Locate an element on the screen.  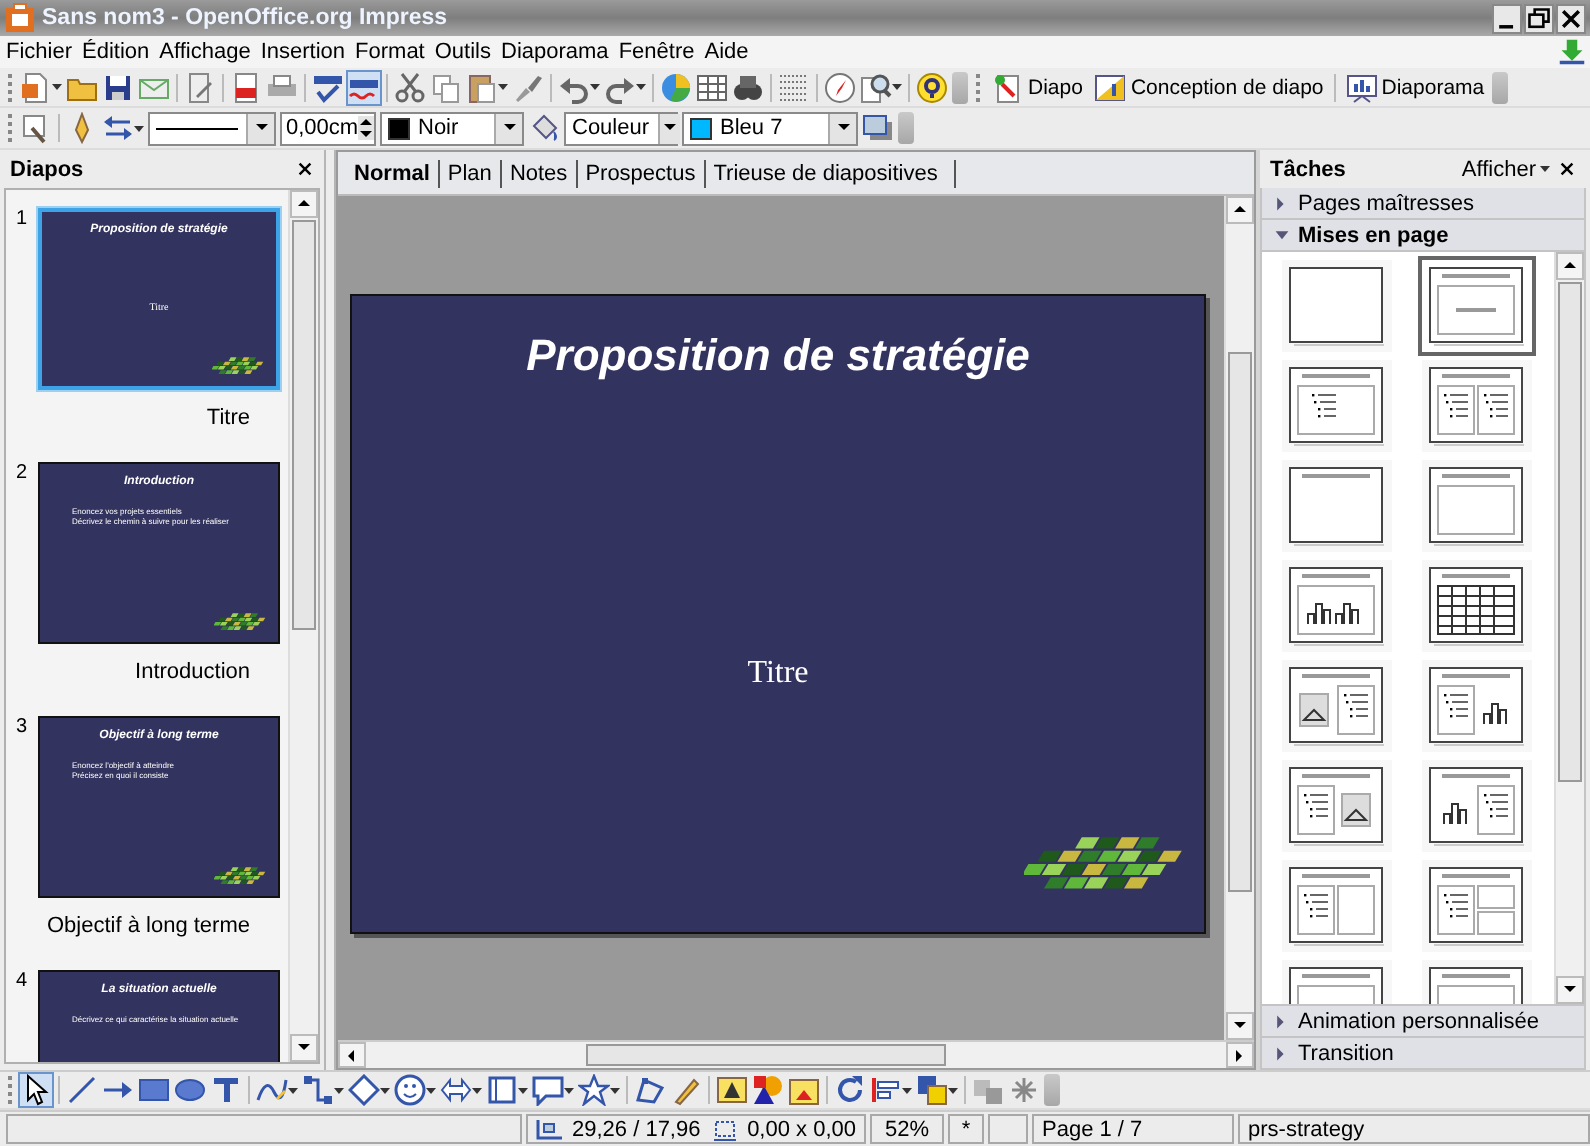
menu-item: Format is located at coordinates (390, 52).